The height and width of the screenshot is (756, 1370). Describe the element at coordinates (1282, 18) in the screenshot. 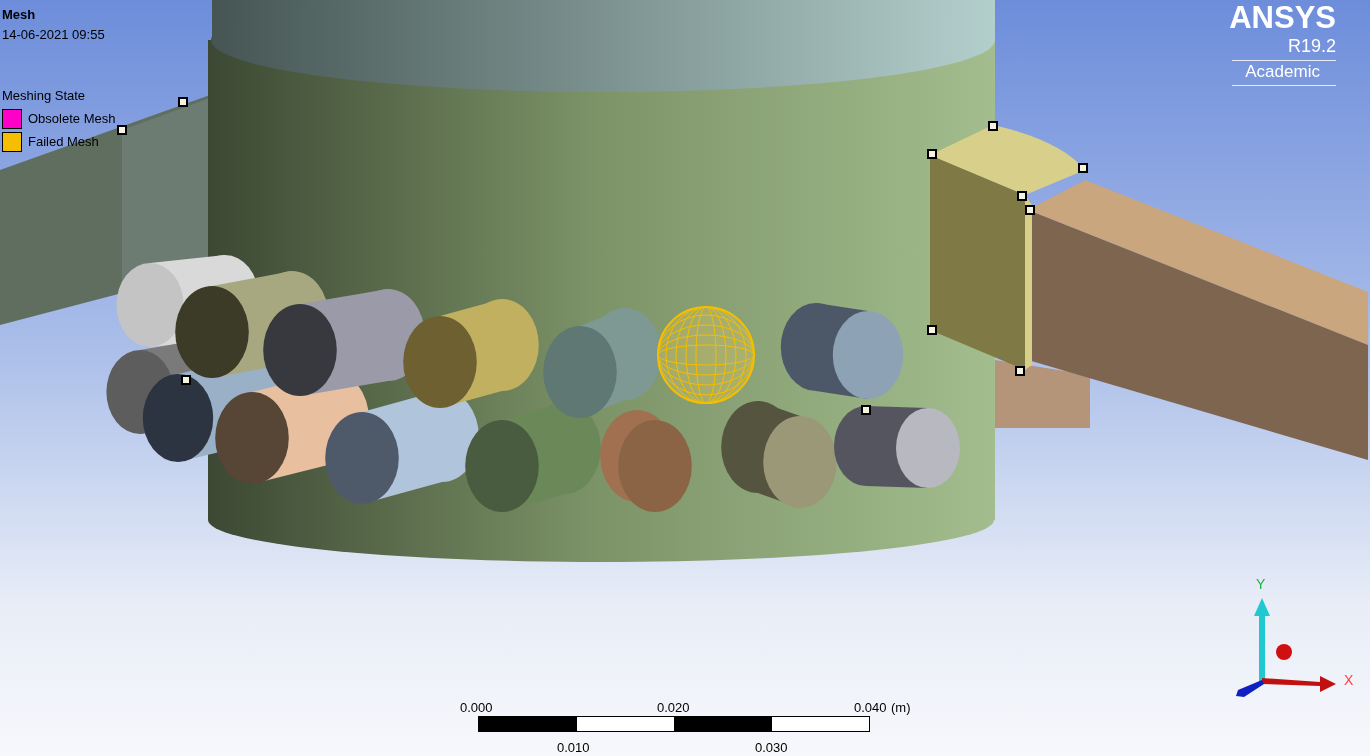

I see `logo-text: ANSYS` at that location.